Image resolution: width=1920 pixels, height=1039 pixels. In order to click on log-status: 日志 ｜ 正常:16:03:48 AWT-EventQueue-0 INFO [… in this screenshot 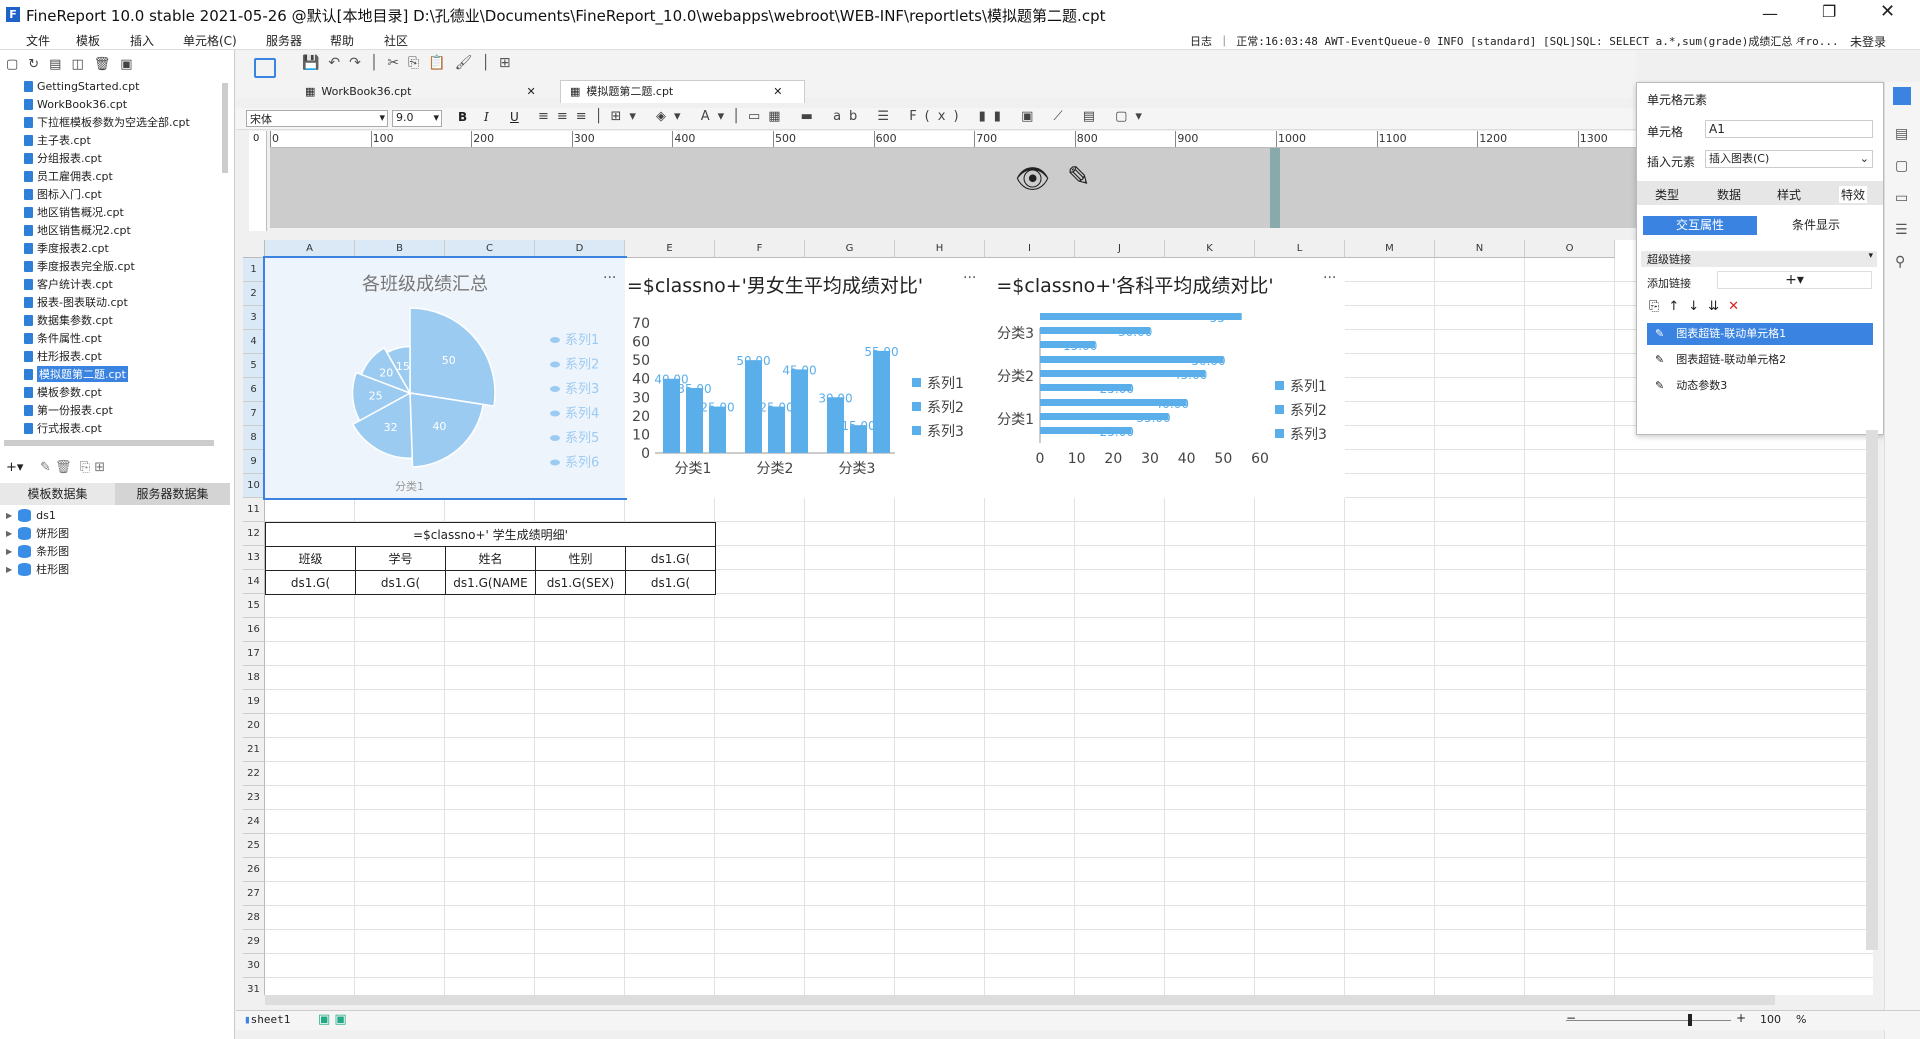, I will do `click(1514, 41)`.